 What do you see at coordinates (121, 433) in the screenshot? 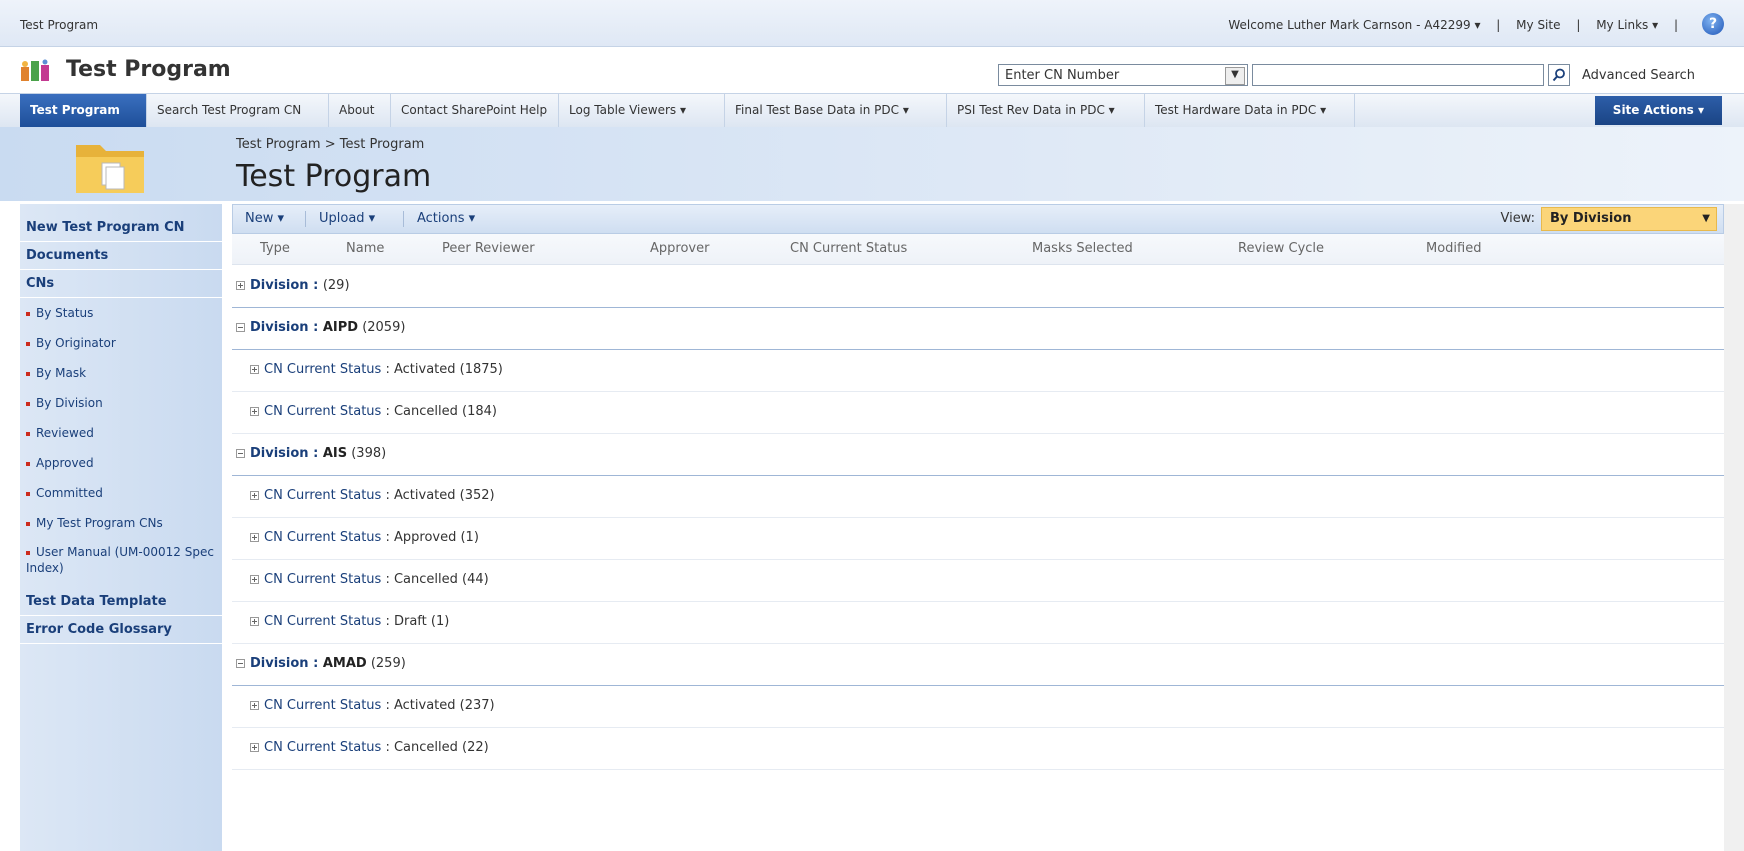
I see `nav-cn-reviewed: Reviewed` at bounding box center [121, 433].